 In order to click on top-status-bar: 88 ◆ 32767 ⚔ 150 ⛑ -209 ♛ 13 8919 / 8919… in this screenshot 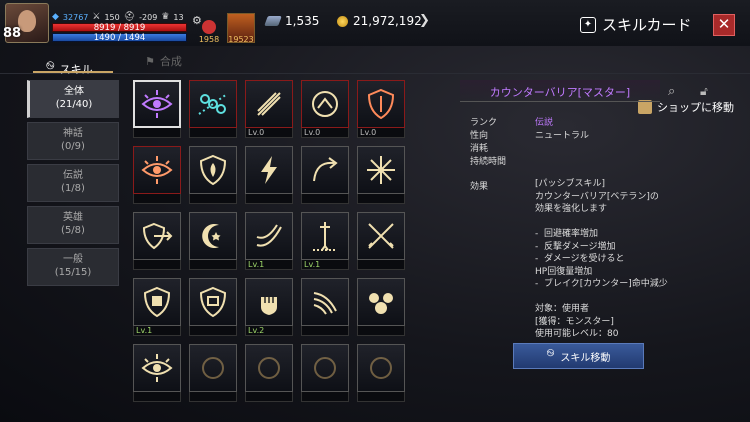, I will do `click(375, 23)`.